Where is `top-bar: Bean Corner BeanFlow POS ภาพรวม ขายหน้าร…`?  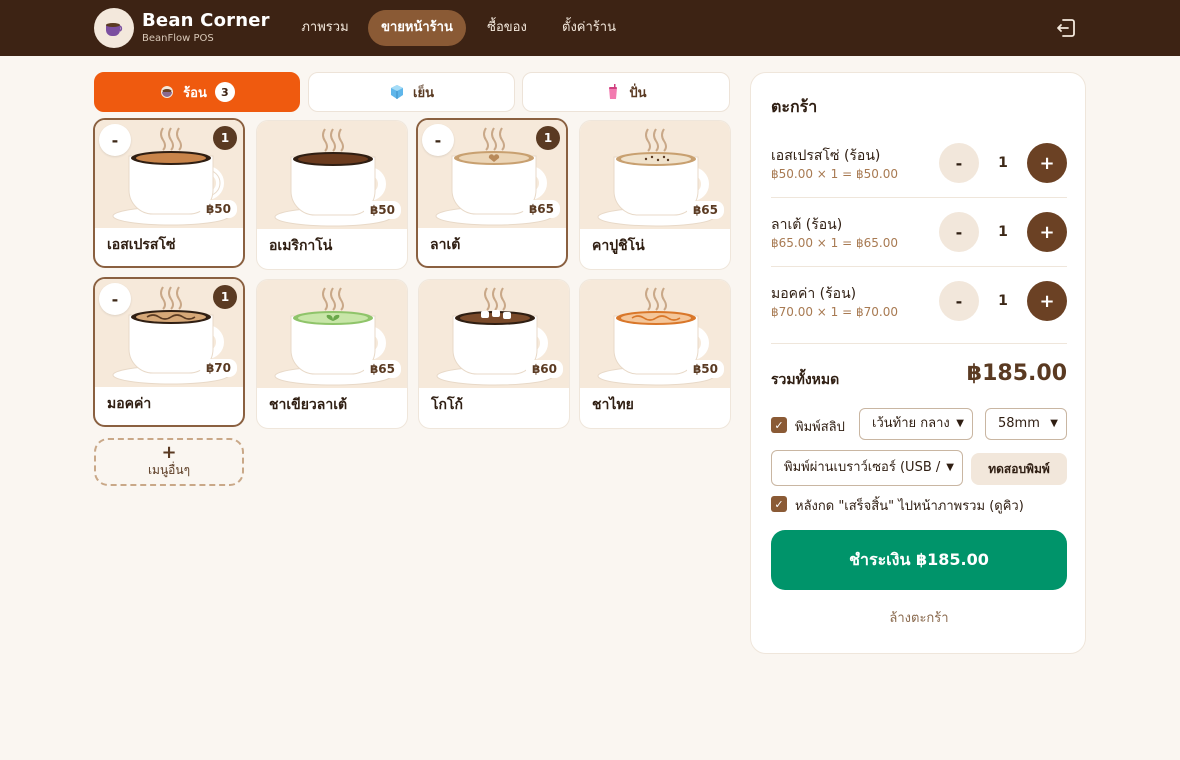
top-bar: Bean Corner BeanFlow POS ภาพรวม ขายหน้าร… is located at coordinates (590, 28).